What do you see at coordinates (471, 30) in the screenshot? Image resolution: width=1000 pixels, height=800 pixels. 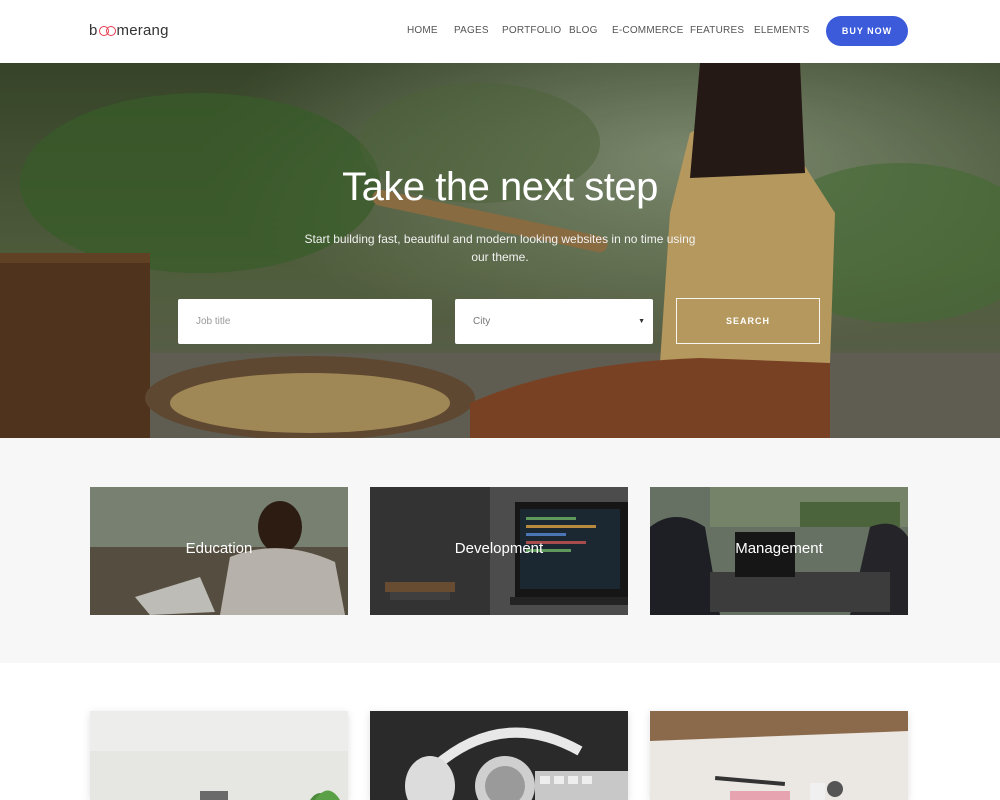 I see `nav-item-pages: PAGES` at bounding box center [471, 30].